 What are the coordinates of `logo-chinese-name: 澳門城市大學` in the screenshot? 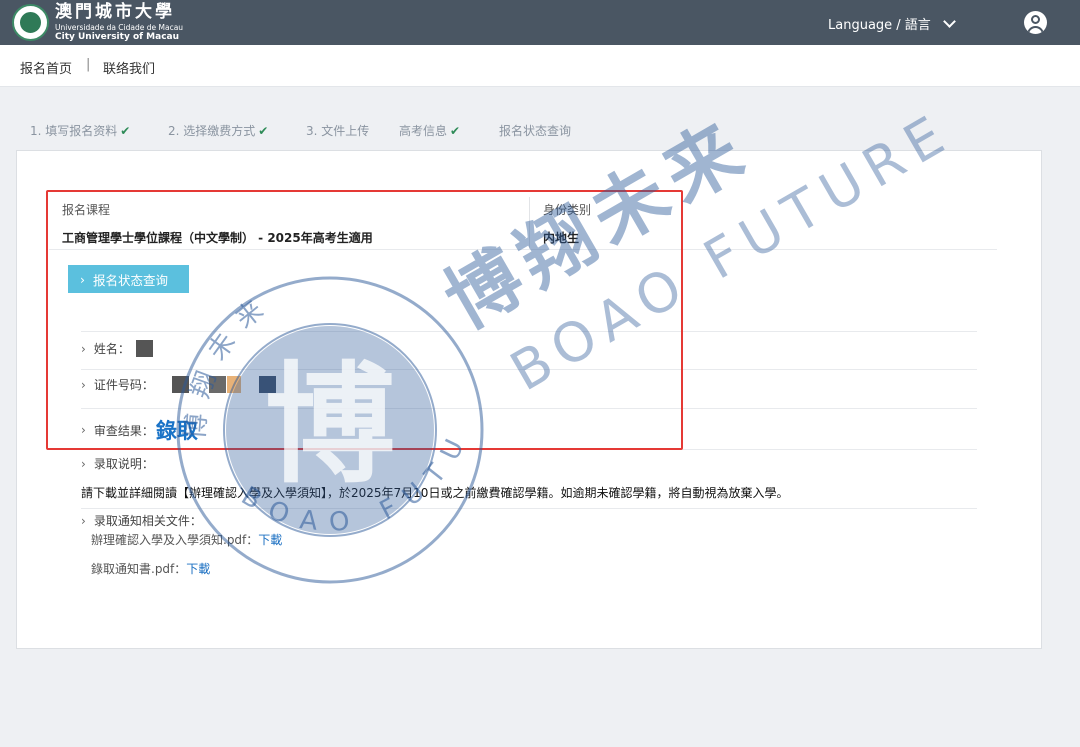 It's located at (115, 12).